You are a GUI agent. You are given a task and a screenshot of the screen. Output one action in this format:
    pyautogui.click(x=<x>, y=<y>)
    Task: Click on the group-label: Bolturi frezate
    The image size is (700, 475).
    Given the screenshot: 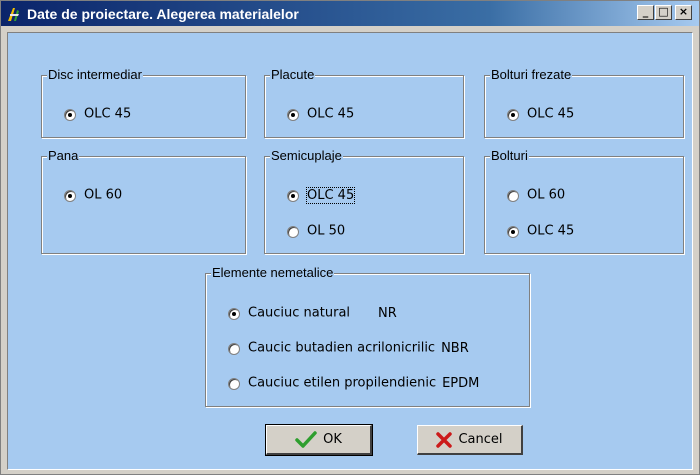 What is the action you would take?
    pyautogui.click(x=531, y=74)
    